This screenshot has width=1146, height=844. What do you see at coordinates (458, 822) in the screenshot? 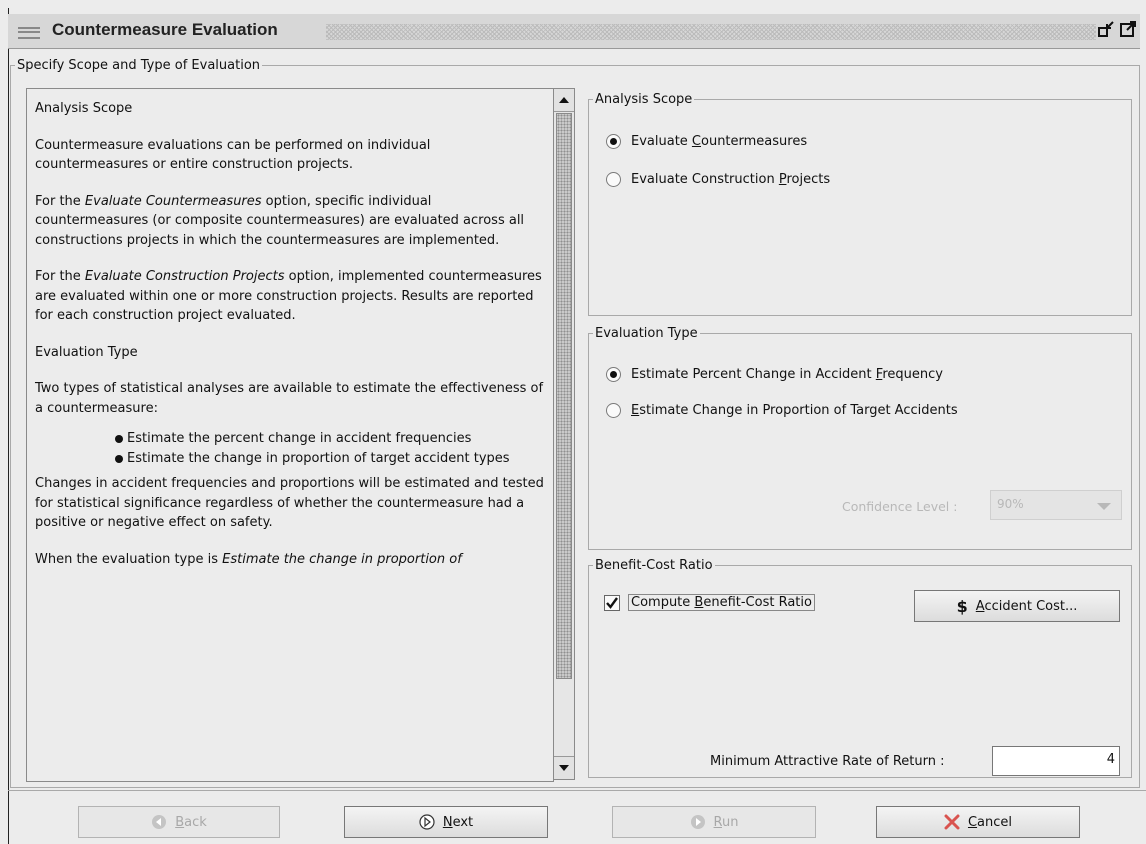
I see `button-label: Next` at bounding box center [458, 822].